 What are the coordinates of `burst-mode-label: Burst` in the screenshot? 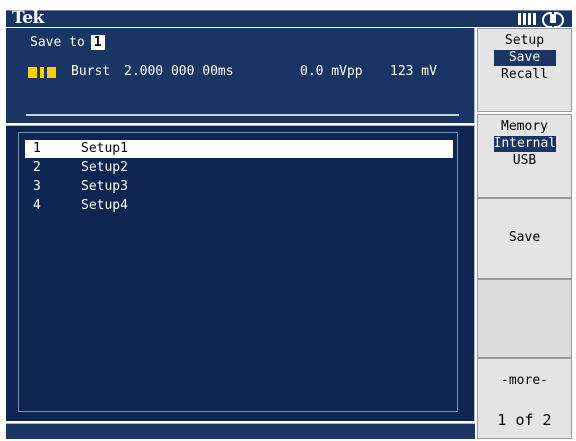 It's located at (91, 71).